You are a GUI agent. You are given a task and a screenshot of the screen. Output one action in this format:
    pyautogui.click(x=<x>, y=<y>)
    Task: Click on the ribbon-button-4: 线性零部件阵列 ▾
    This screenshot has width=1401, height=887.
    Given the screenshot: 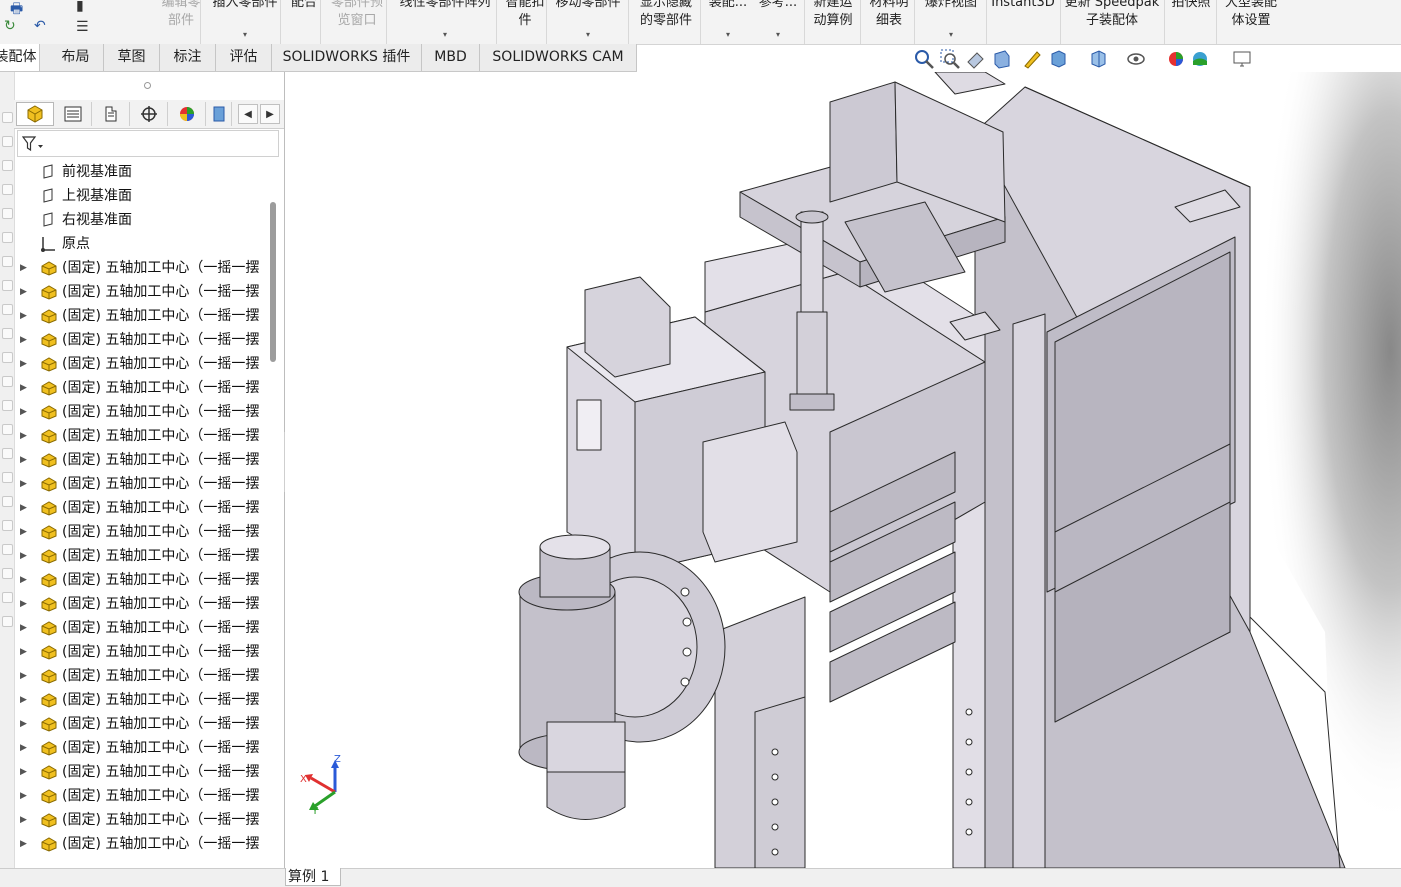 What is the action you would take?
    pyautogui.click(x=445, y=20)
    